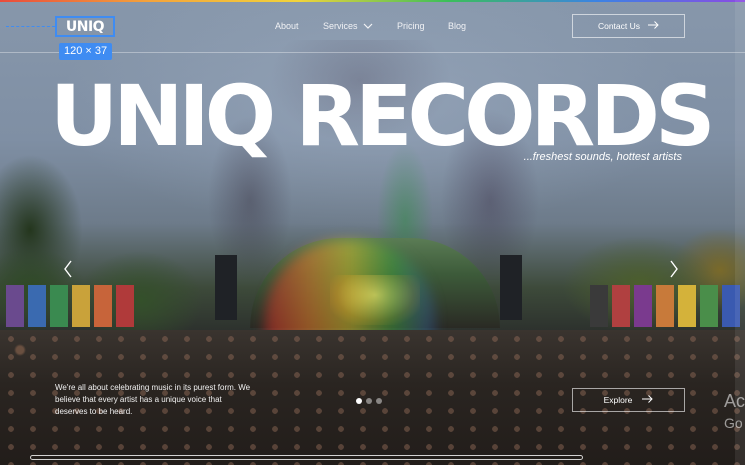  I want to click on slider-dot-active, so click(359, 401).